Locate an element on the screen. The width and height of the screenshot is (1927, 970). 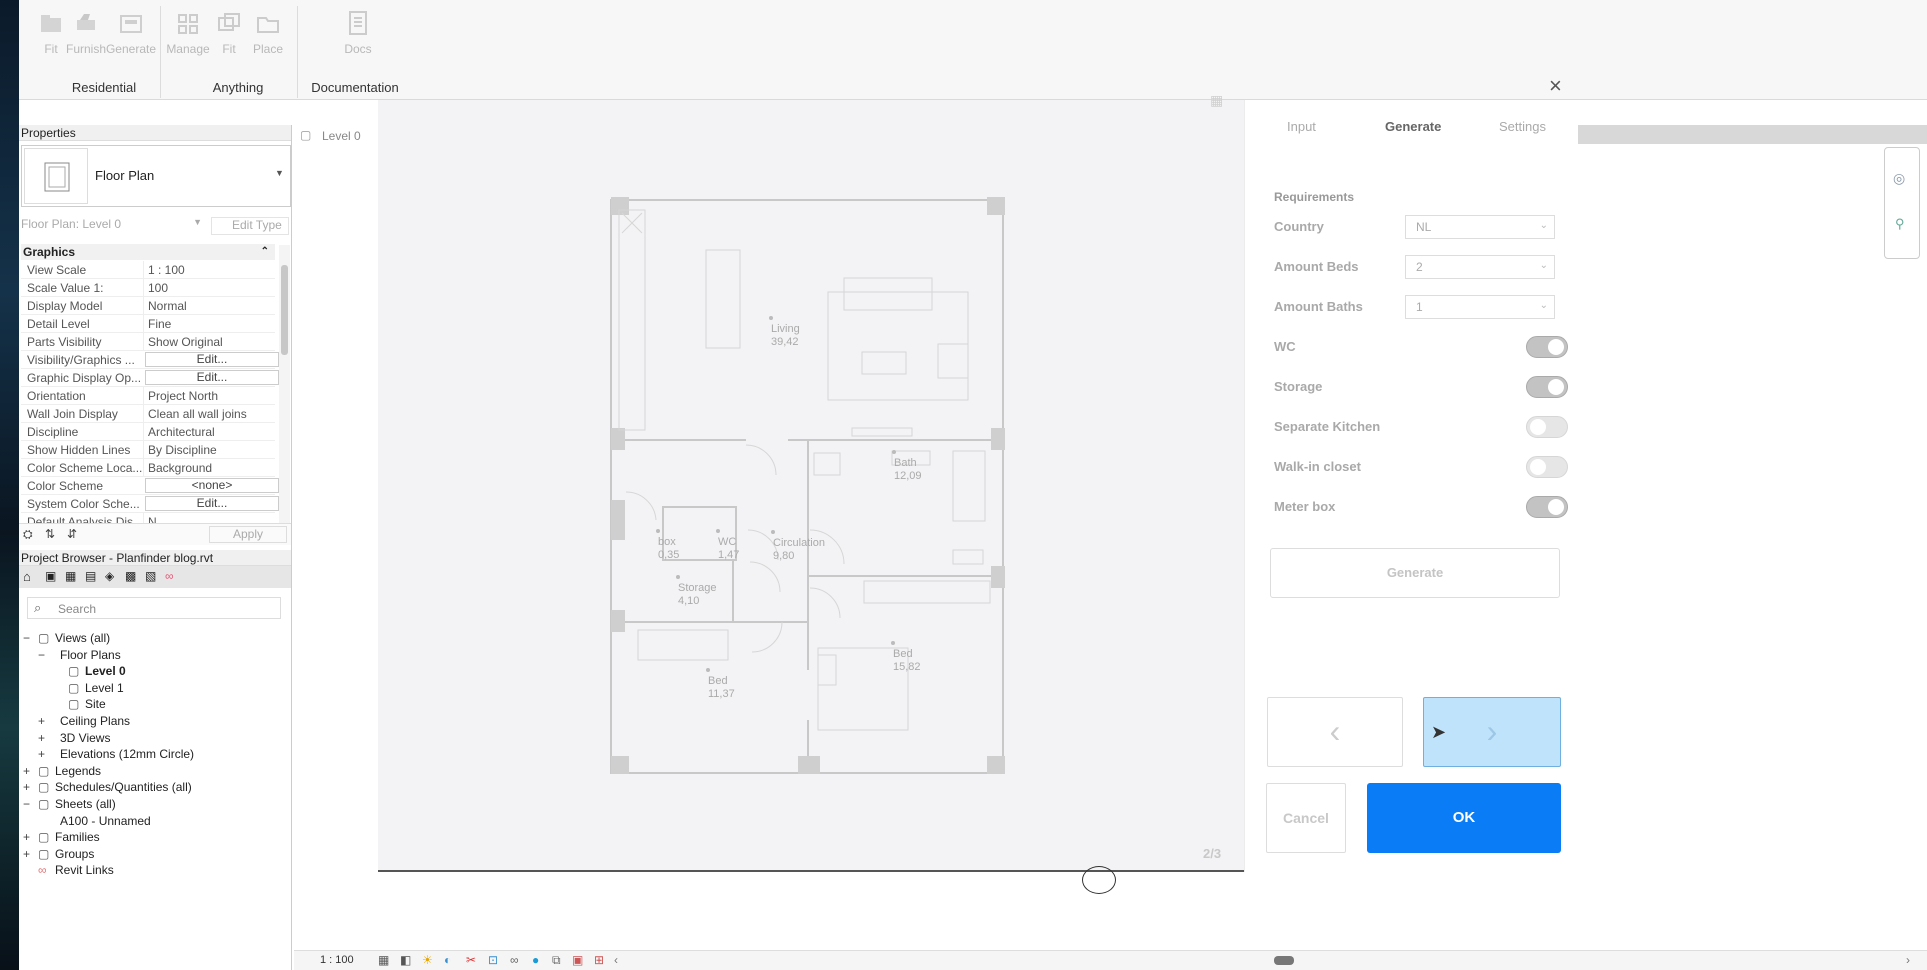
visual-style-icon: ◧ is located at coordinates (405, 960).